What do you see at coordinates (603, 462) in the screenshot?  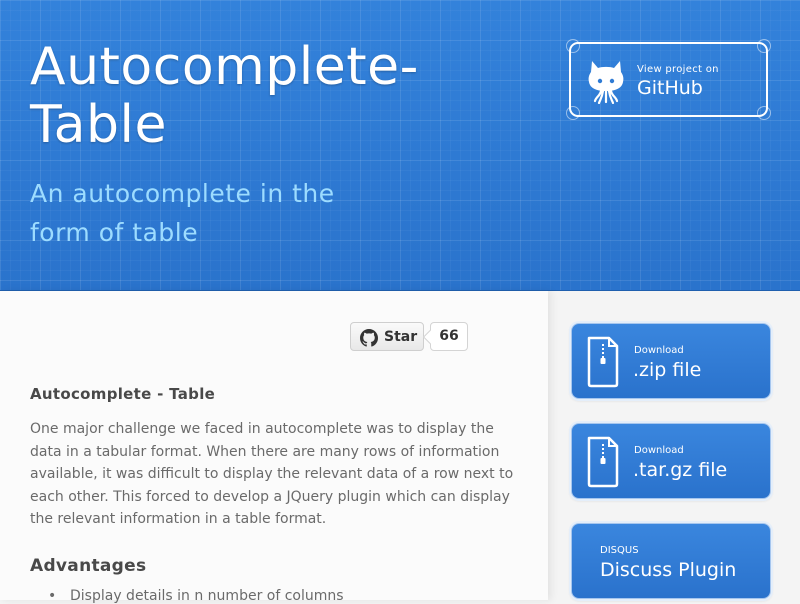 I see `tar-file-icon` at bounding box center [603, 462].